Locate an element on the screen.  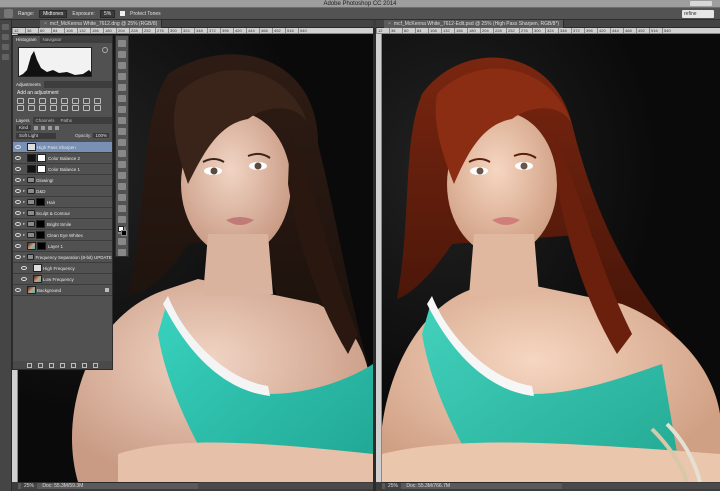
gradient-tool-icon is located at coordinates (122, 164).